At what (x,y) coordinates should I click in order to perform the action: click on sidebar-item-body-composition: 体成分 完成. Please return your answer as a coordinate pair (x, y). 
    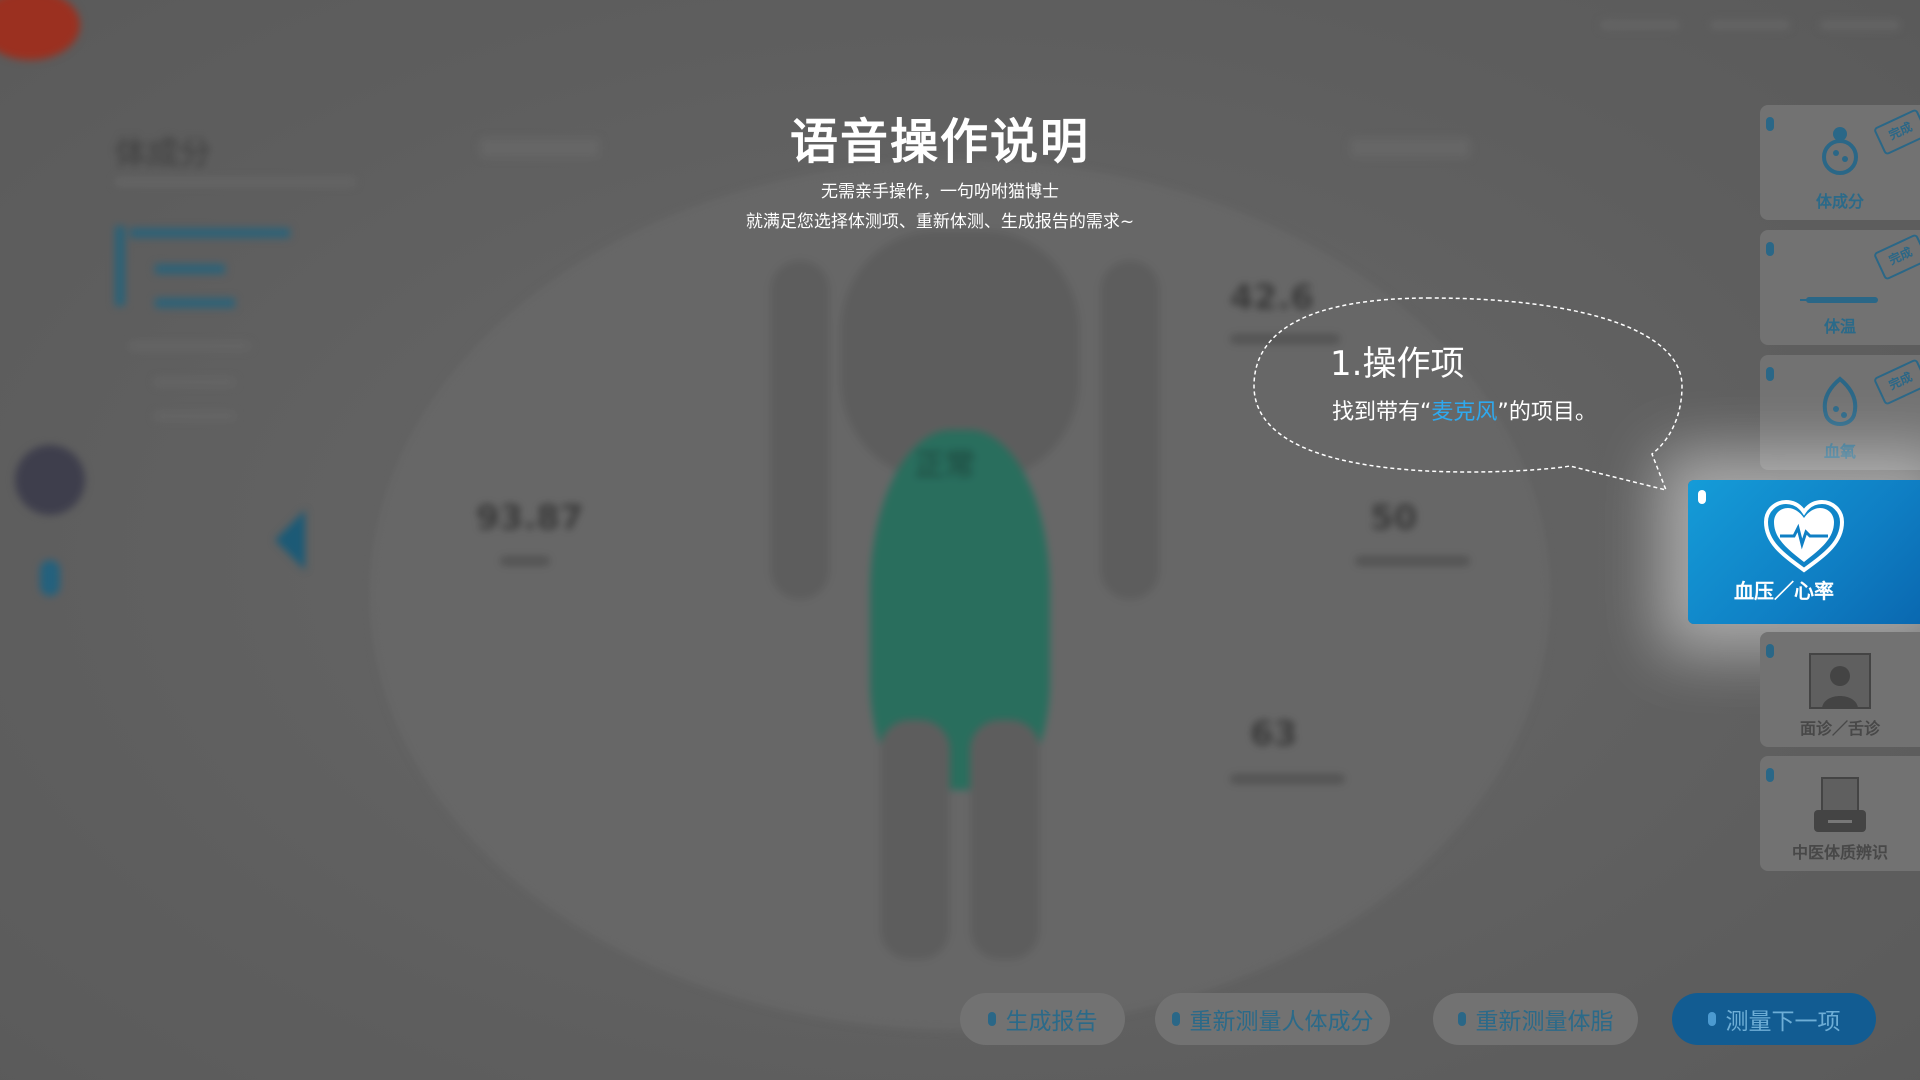
    Looking at the image, I should click on (1840, 162).